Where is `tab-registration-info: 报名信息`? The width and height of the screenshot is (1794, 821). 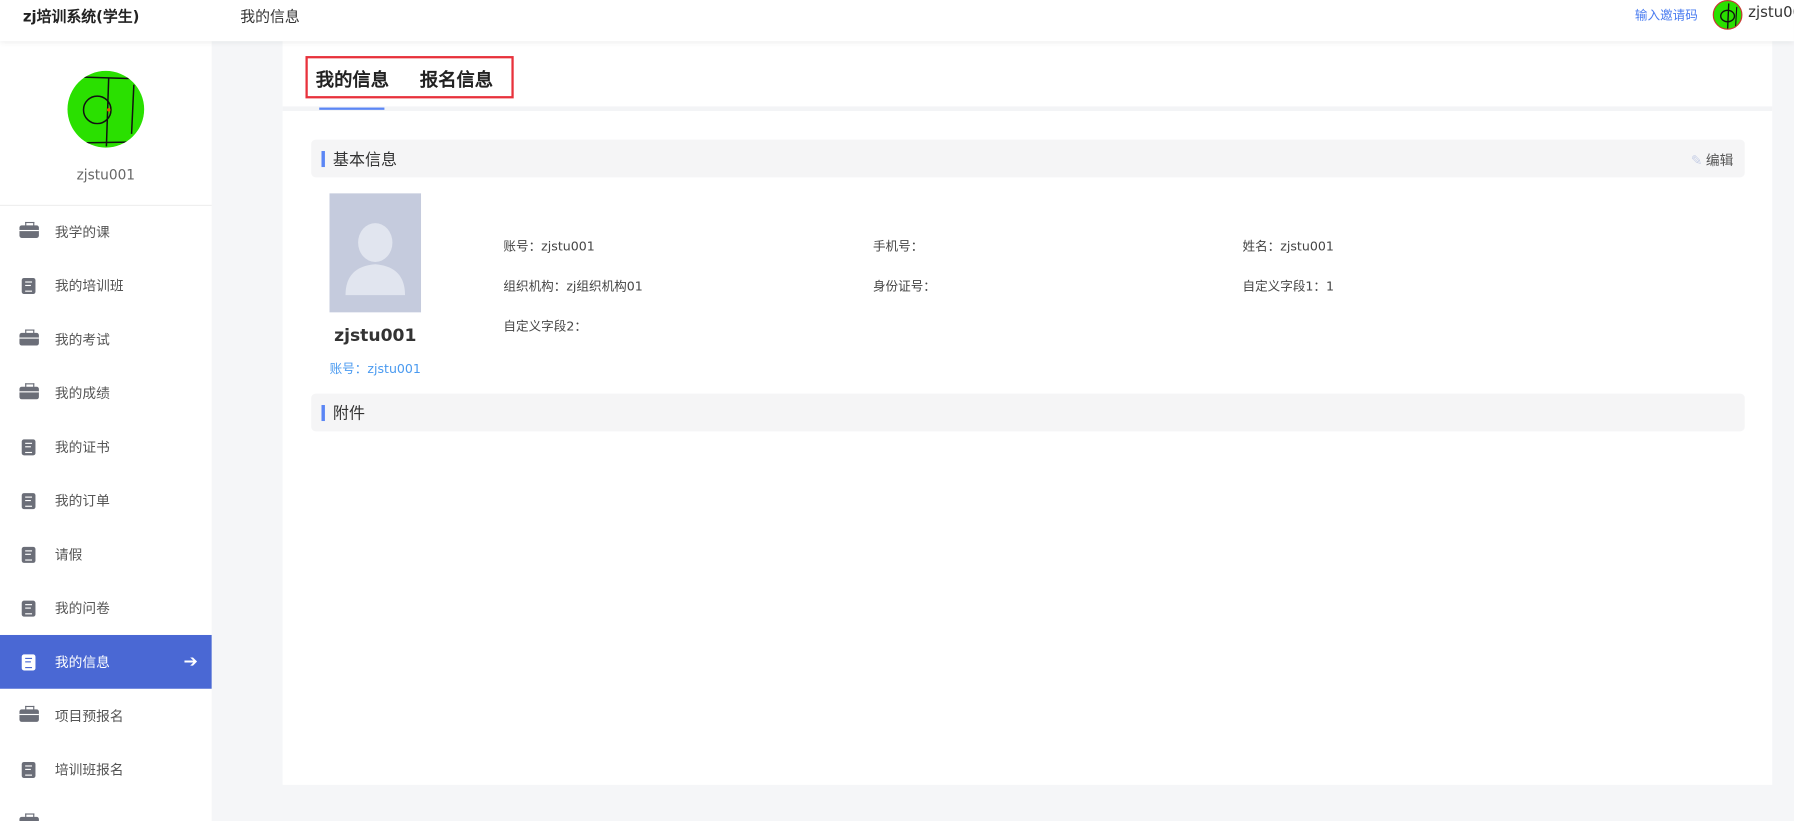 tab-registration-info: 报名信息 is located at coordinates (456, 77).